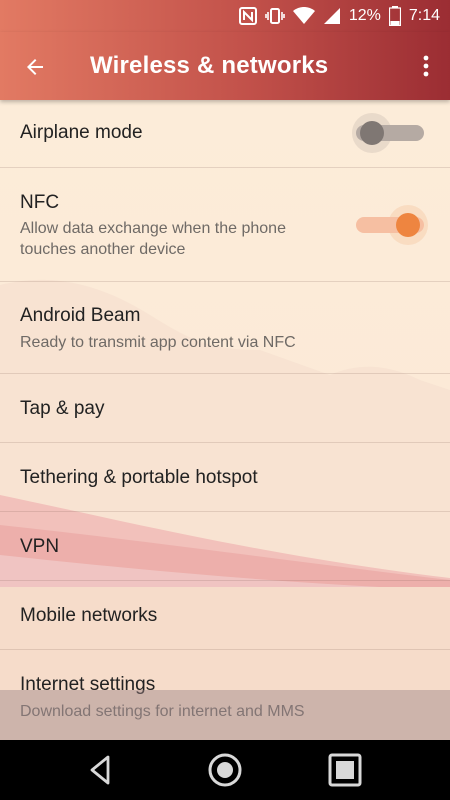 This screenshot has height=800, width=450. I want to click on setting-tethering: Tethering & portable hotspot, so click(225, 477).